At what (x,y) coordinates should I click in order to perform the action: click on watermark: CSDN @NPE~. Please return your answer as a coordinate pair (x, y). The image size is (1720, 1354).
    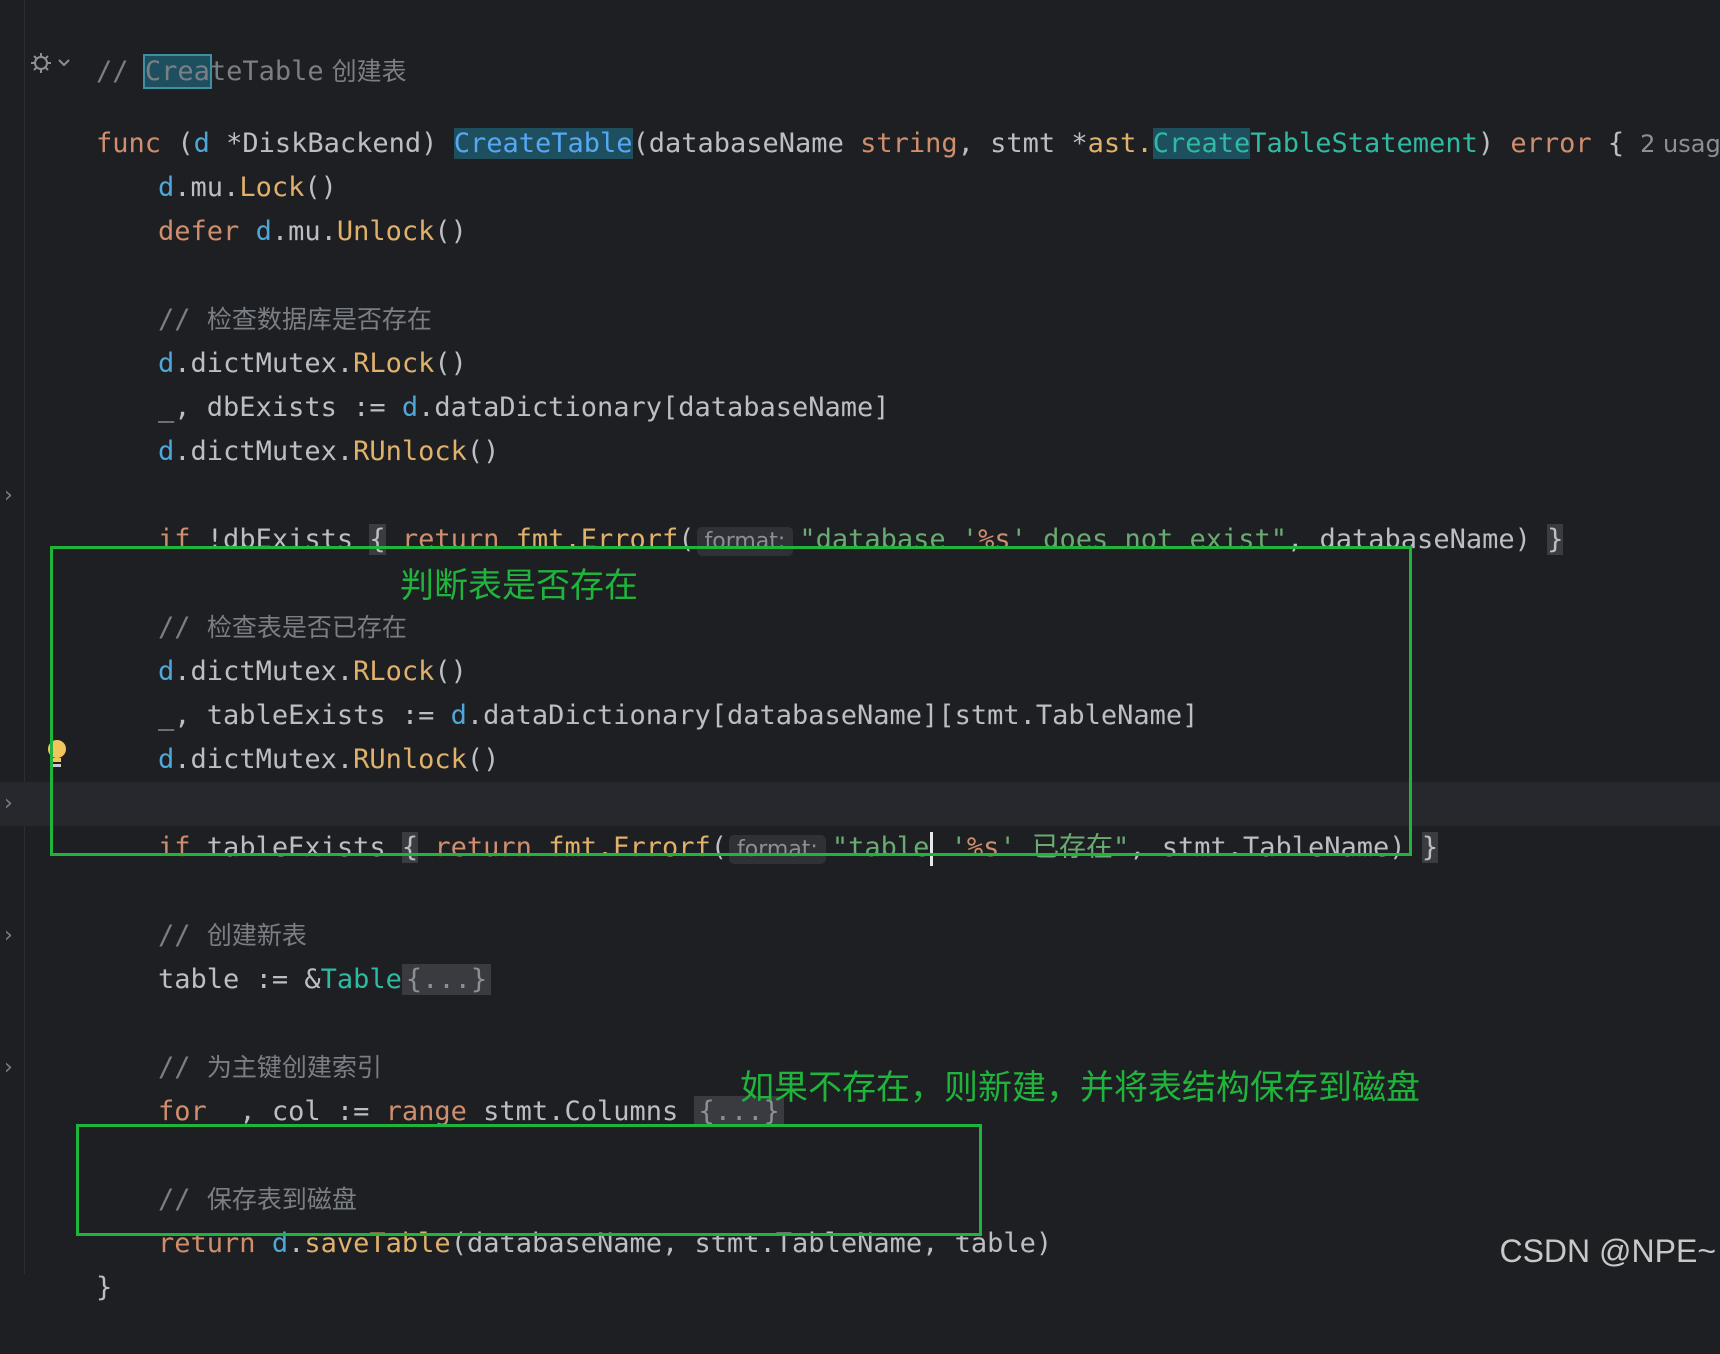
    Looking at the image, I should click on (1607, 1251).